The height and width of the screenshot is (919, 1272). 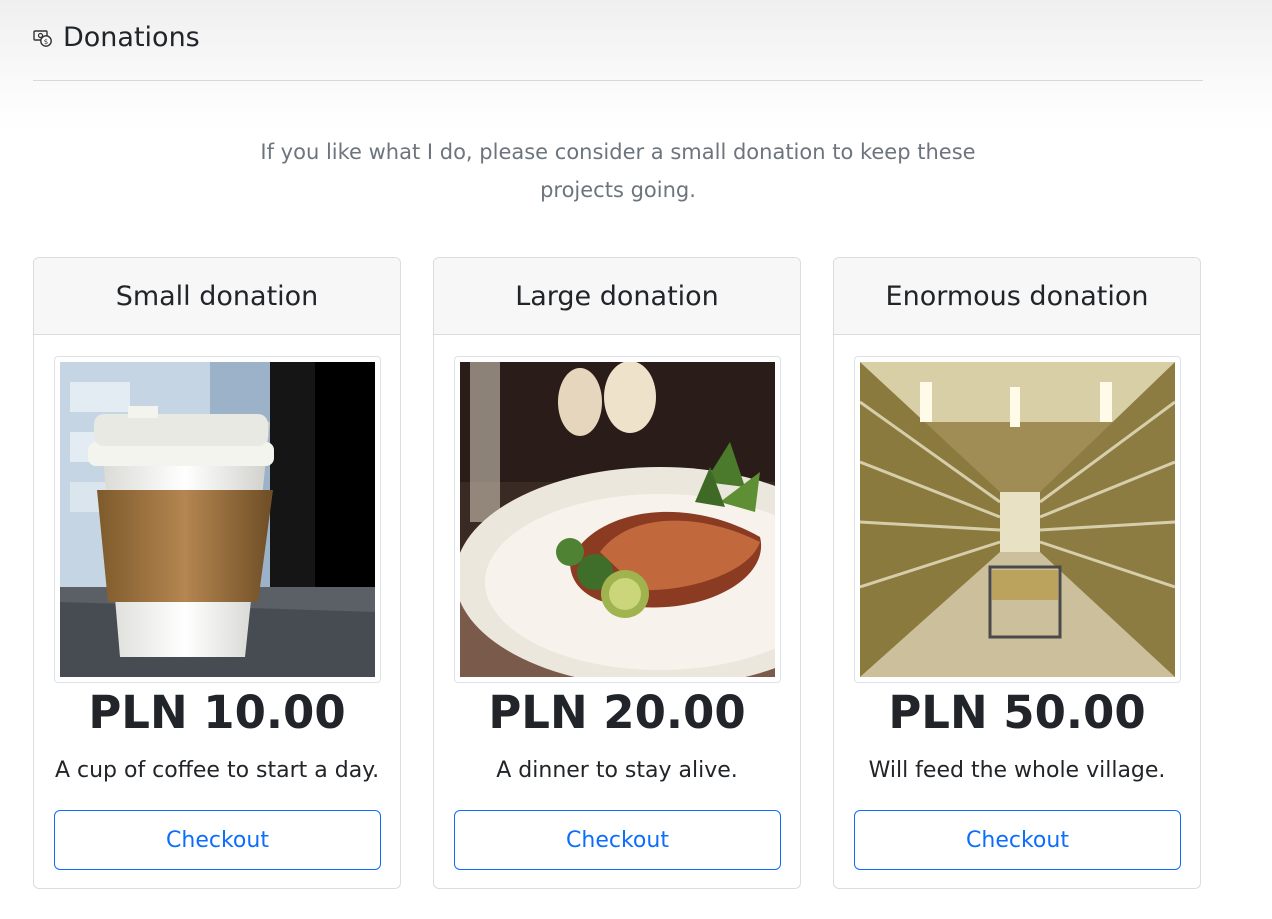 What do you see at coordinates (1017, 712) in the screenshot?
I see `price-label: PLN 50.00` at bounding box center [1017, 712].